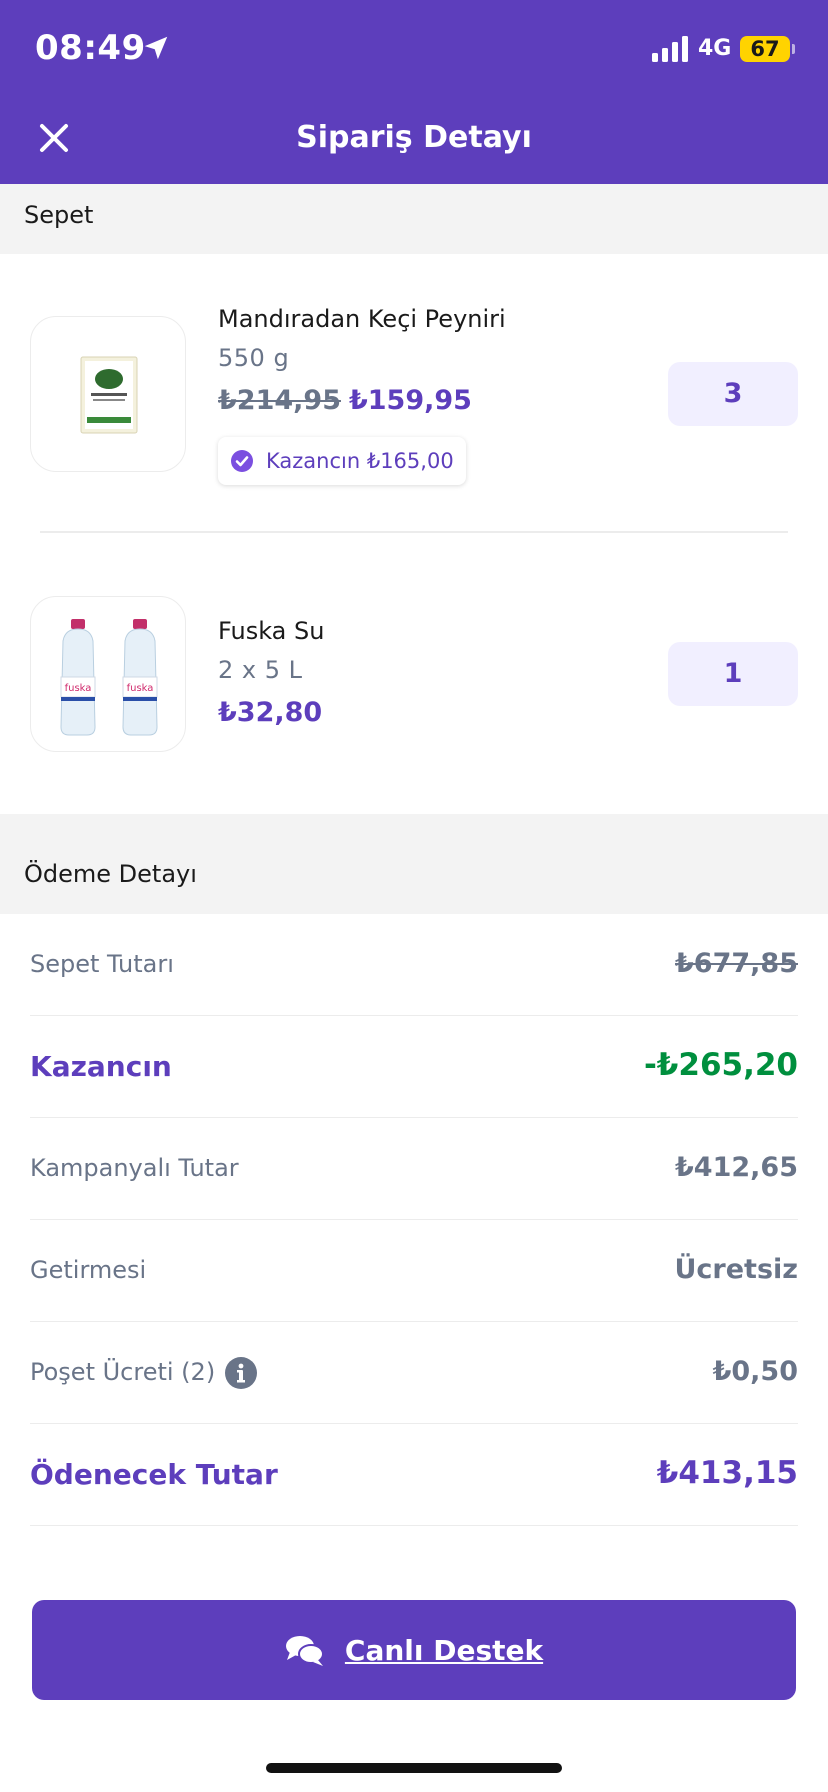 This screenshot has height=1792, width=828. Describe the element at coordinates (414, 1475) in the screenshot. I see `payment-row-amount-due: Ödenecek Tutar ₺413,15` at that location.